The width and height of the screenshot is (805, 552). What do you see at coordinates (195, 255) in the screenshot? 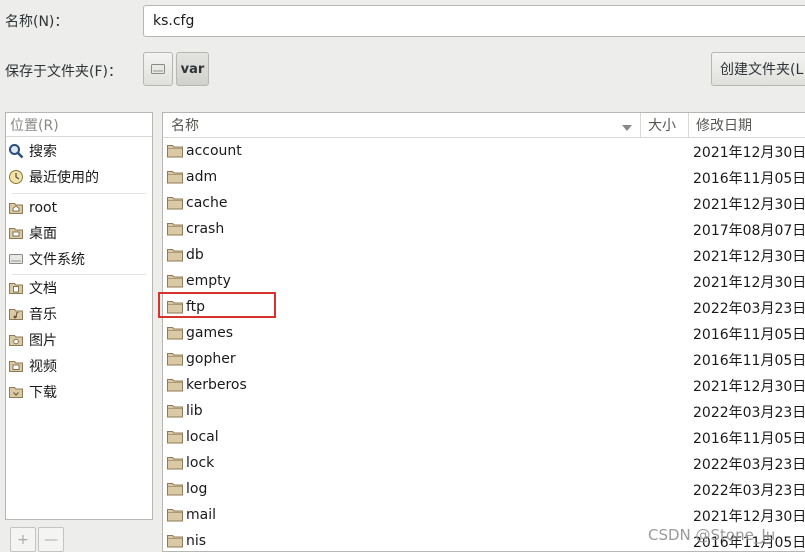
I see `file-name: db` at bounding box center [195, 255].